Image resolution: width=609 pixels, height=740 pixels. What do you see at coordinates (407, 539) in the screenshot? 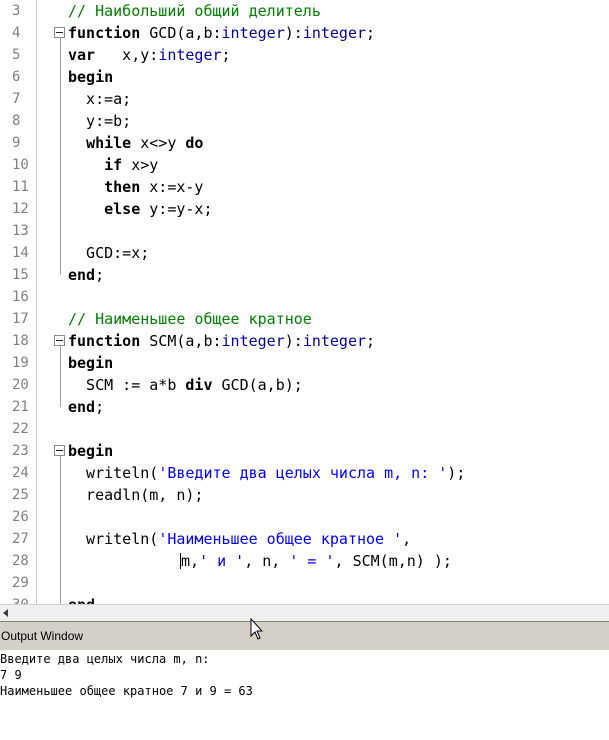
I see `code-token: ,` at bounding box center [407, 539].